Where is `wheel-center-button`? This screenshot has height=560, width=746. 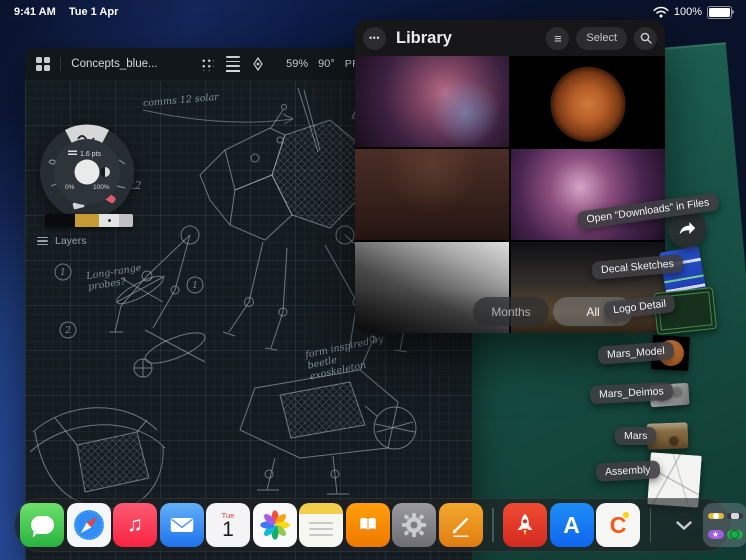
wheel-center-button is located at coordinates (87, 172).